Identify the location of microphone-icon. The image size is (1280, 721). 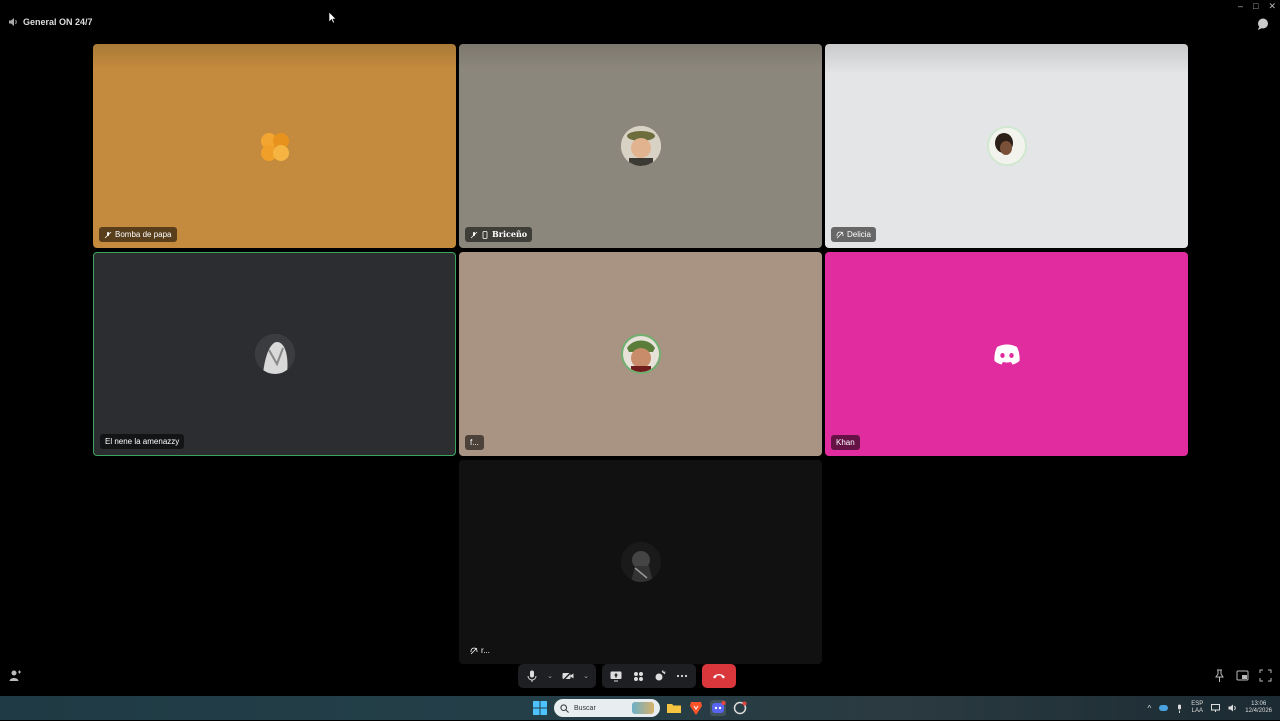
(532, 676).